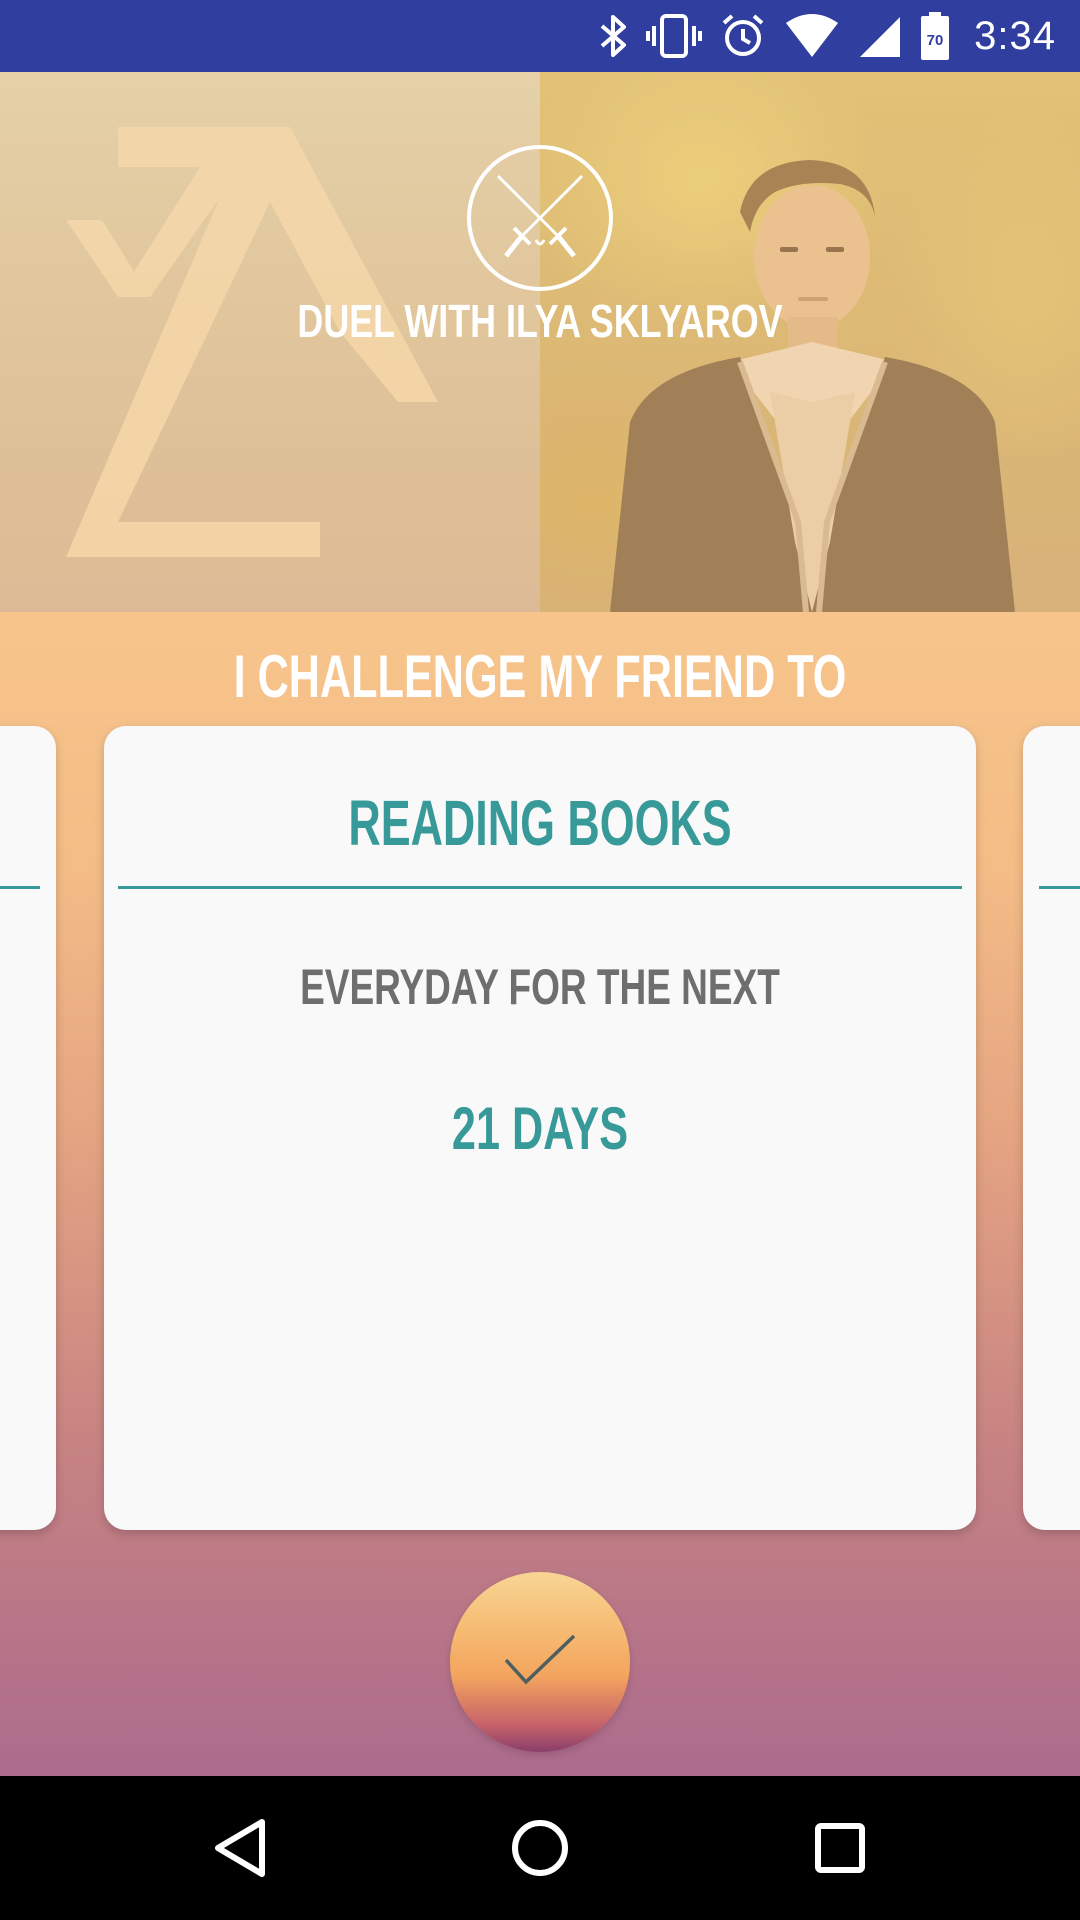  What do you see at coordinates (240, 1848) in the screenshot?
I see `back-icon` at bounding box center [240, 1848].